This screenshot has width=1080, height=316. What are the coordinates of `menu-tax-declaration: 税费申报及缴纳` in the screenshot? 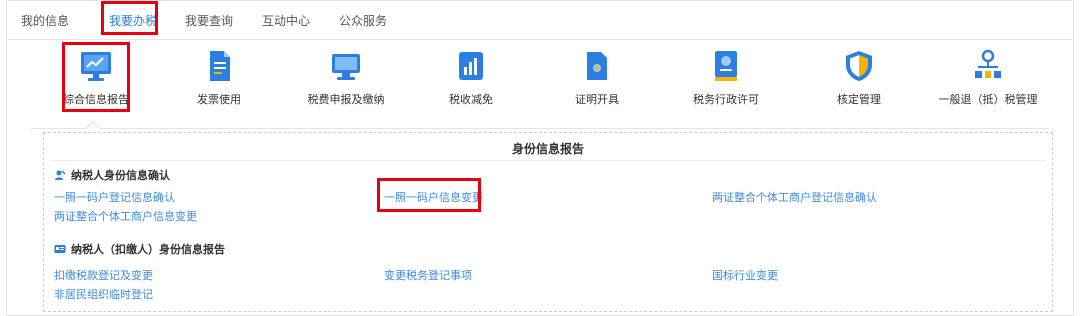 It's located at (346, 80).